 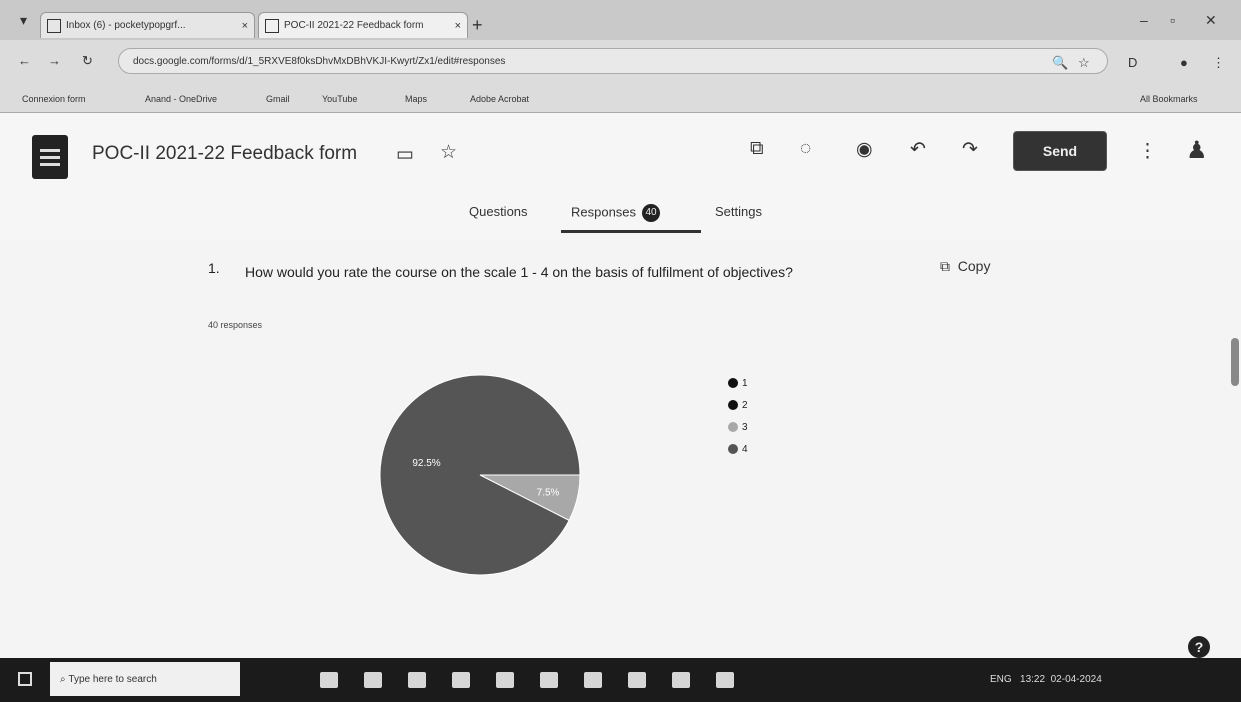 I want to click on form-title: POC-II 2021-22 Feedback form, so click(x=224, y=154).